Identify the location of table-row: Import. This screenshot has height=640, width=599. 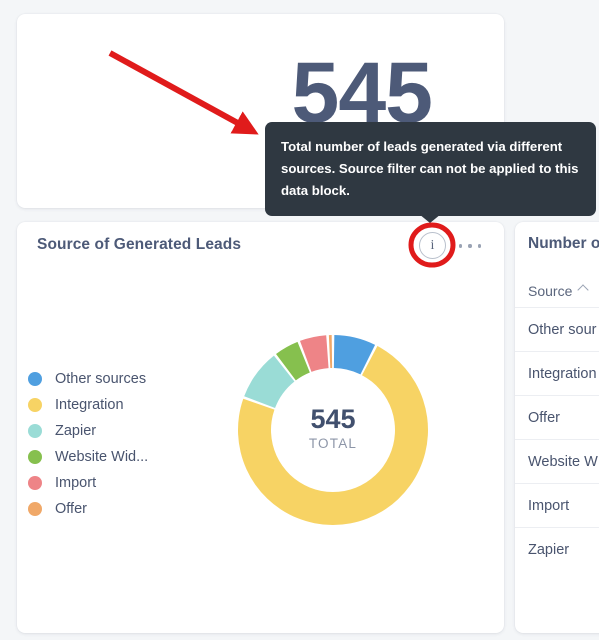
(557, 505).